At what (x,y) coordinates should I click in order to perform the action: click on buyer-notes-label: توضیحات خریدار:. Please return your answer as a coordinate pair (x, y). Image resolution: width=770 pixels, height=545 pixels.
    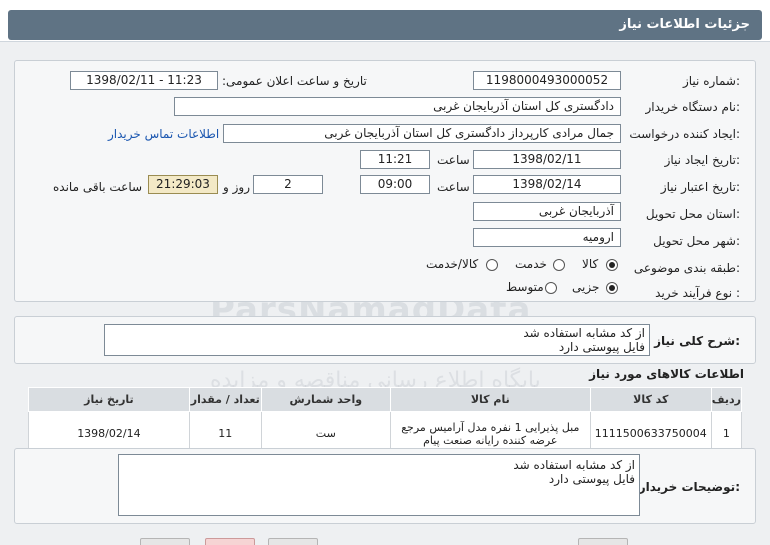
    Looking at the image, I should click on (689, 487).